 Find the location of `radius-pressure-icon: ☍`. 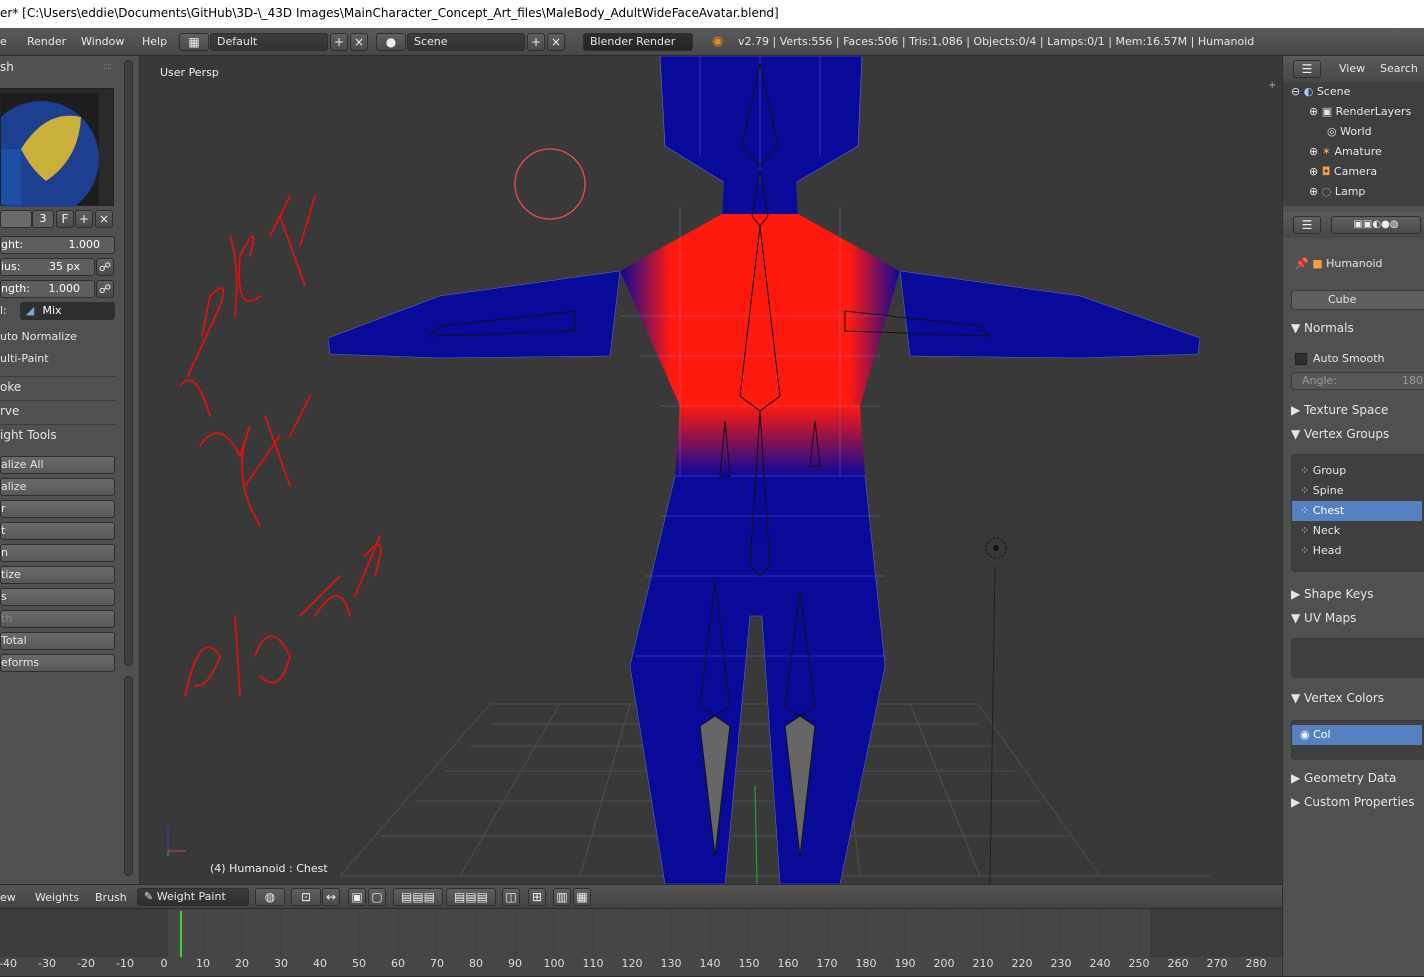

radius-pressure-icon: ☍ is located at coordinates (105, 267).